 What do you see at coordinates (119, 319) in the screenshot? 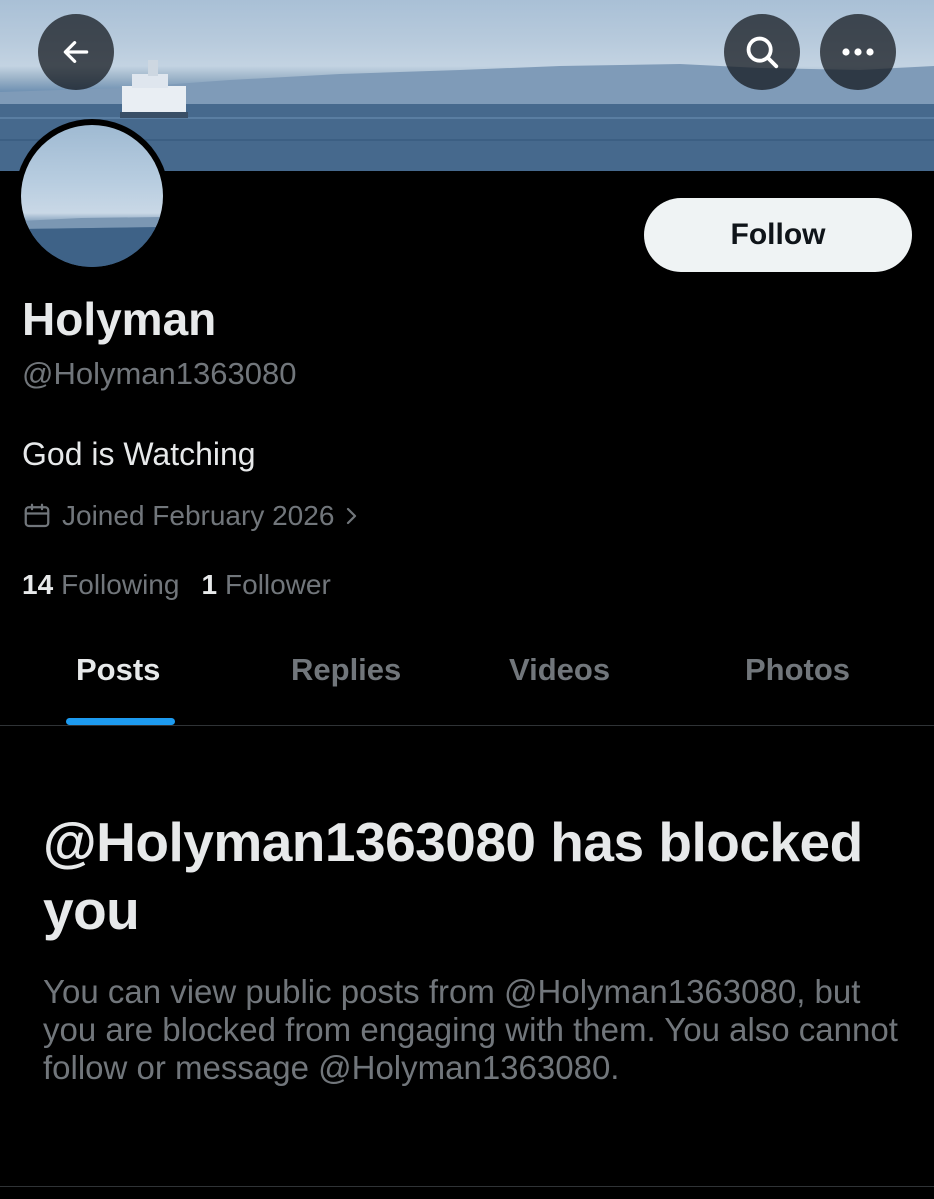
I see `display-name: Holyman` at bounding box center [119, 319].